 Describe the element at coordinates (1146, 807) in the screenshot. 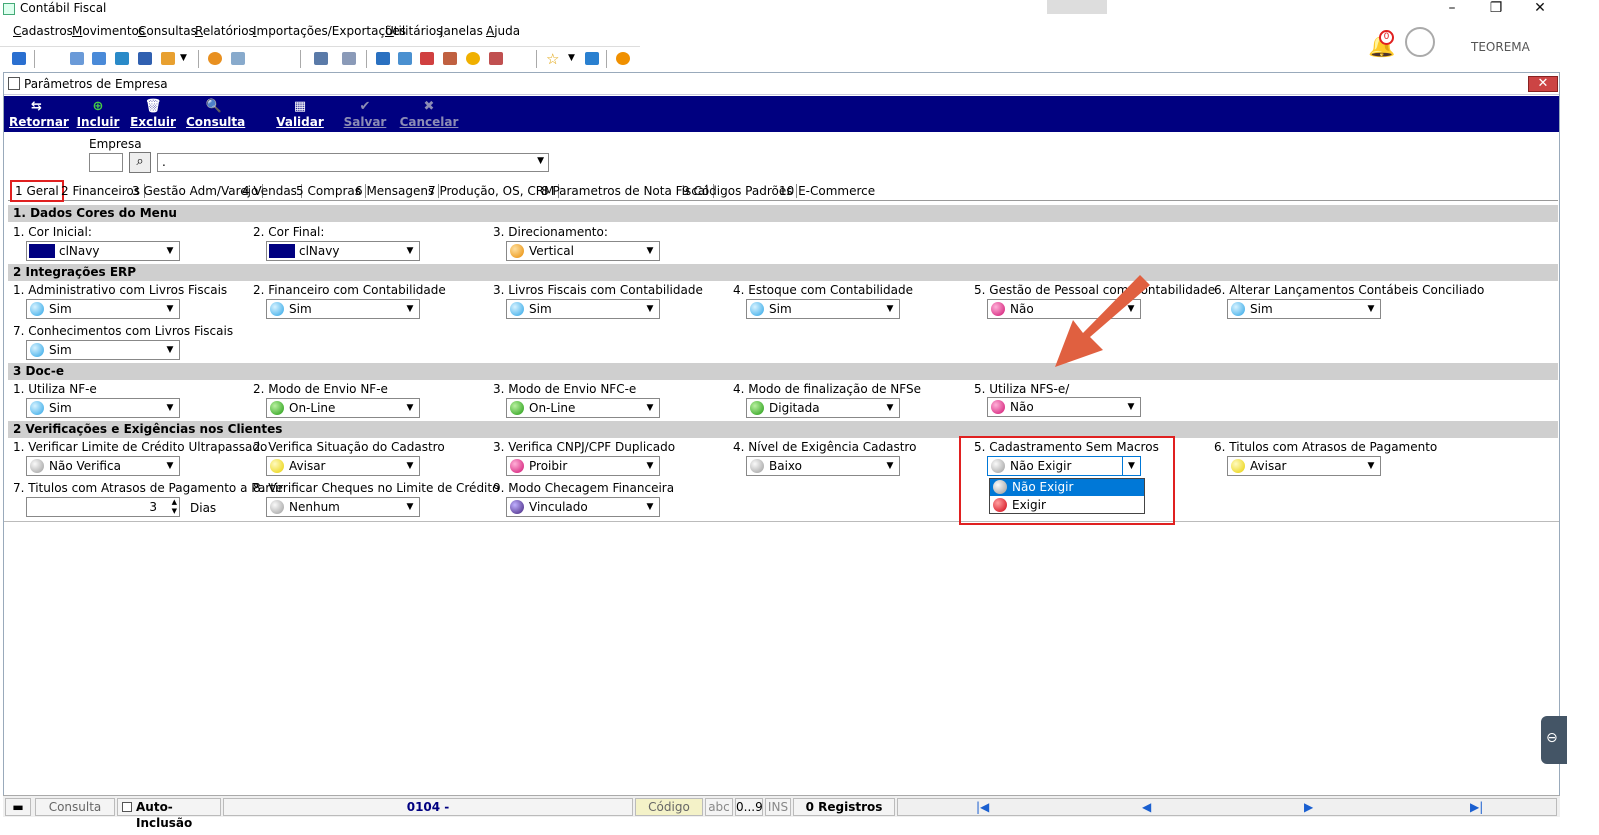

I see `nav-prev-button: ◀` at that location.